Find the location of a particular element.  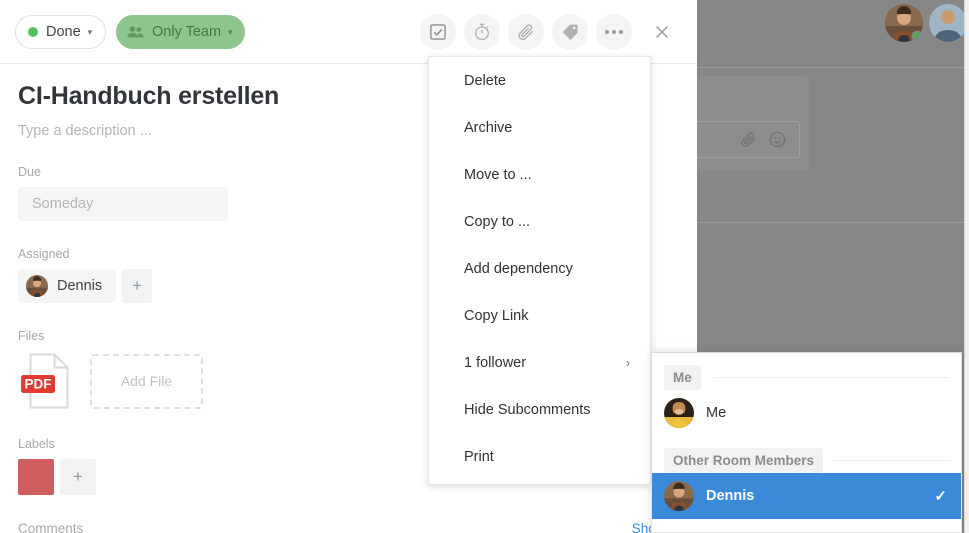

paperclip-icon-art is located at coordinates (526, 32).